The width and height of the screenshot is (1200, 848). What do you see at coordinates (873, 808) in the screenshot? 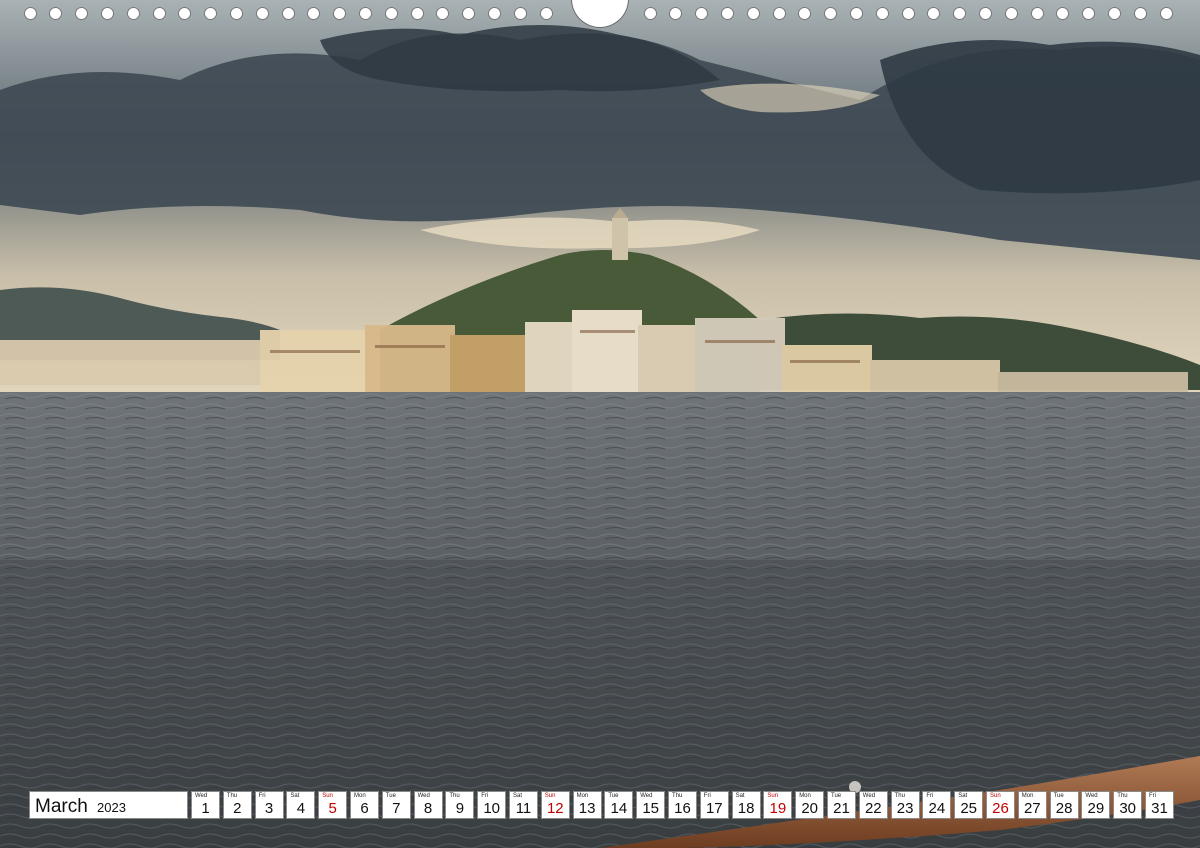
I see `day-number: 22` at bounding box center [873, 808].